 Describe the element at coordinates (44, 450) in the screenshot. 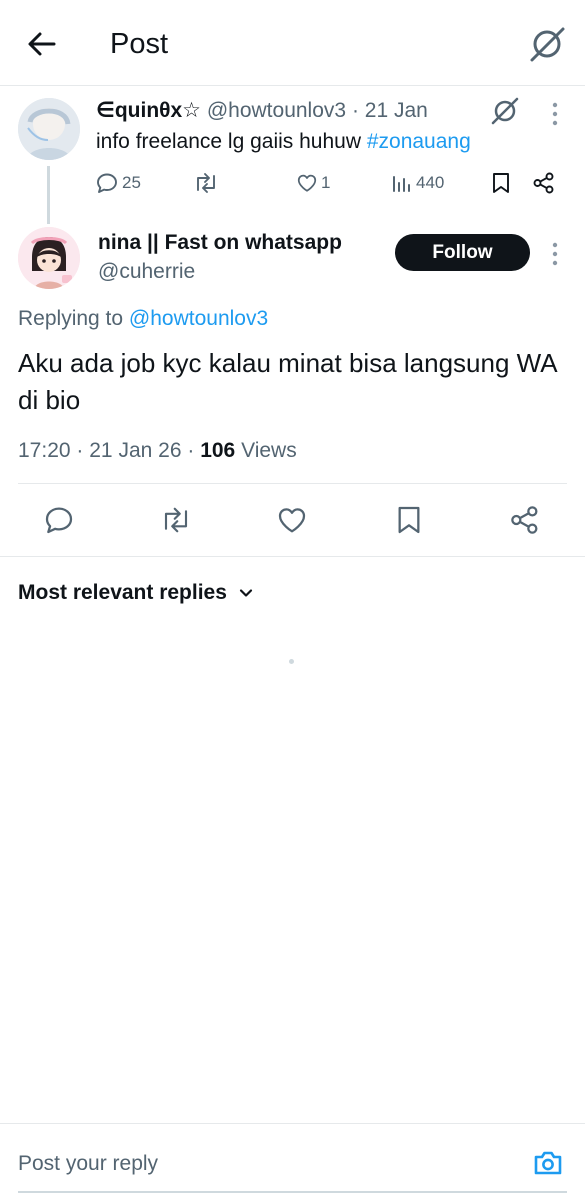

I see `tweet-time: 17:20` at that location.